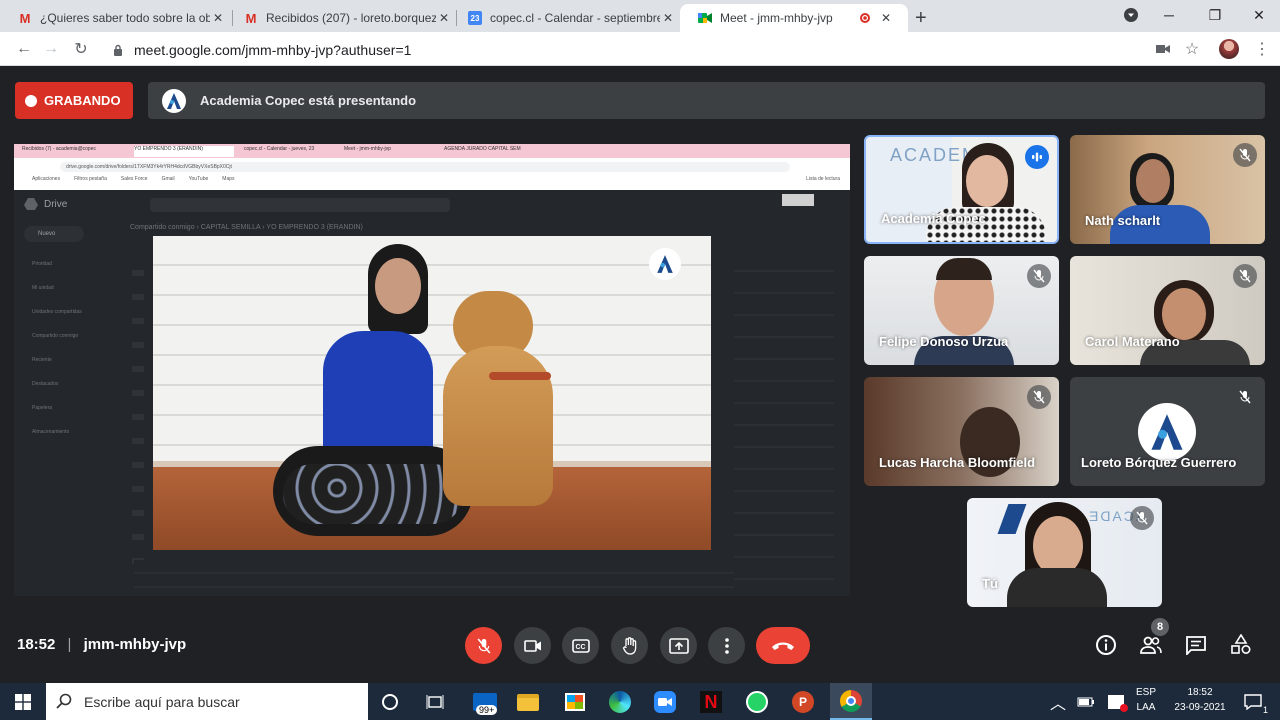  What do you see at coordinates (794, 18) in the screenshot?
I see `browser-tab-4-active: Meet - jmm-mhby-jvp ✕` at bounding box center [794, 18].